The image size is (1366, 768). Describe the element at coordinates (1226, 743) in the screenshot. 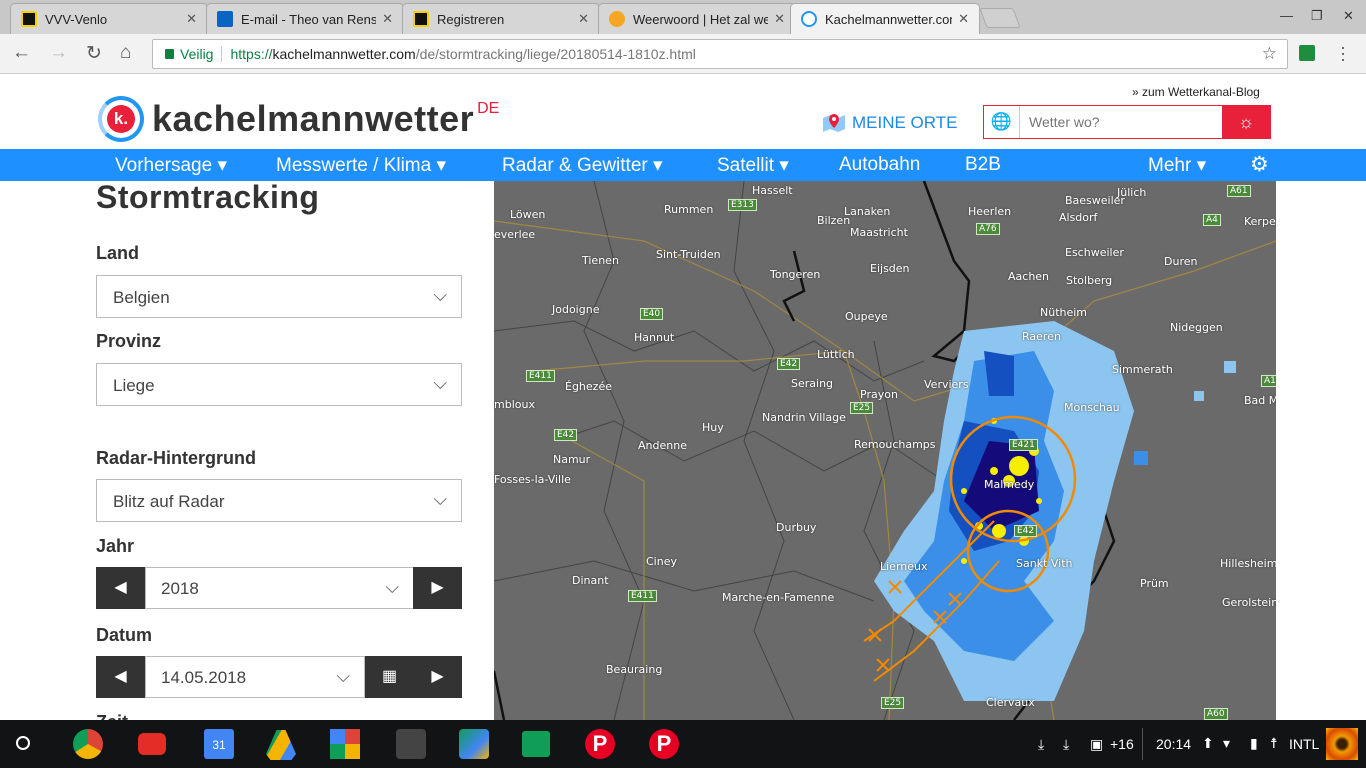

I see `wifi-icon: ▾` at that location.